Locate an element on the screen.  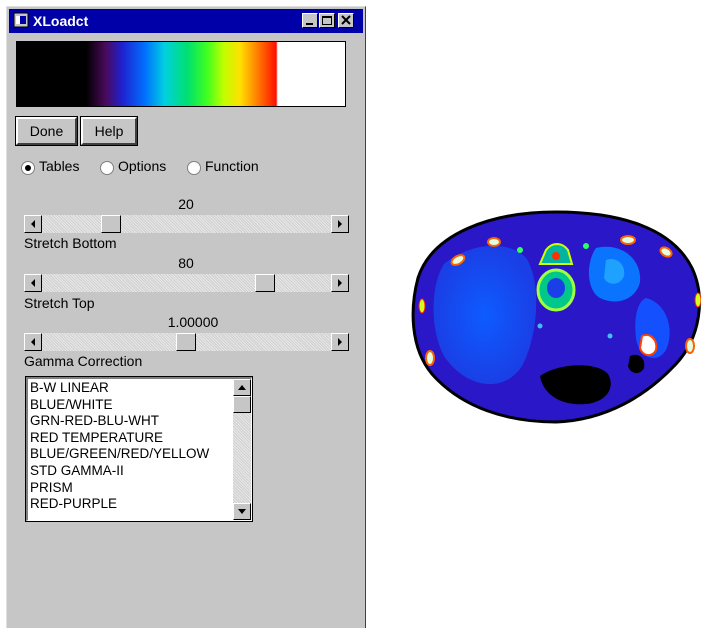
color-table-preview is located at coordinates (181, 74).